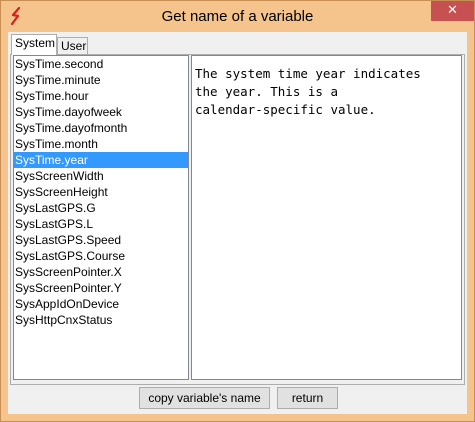 This screenshot has width=475, height=422. What do you see at coordinates (101, 96) in the screenshot?
I see `list-item: SysTime.hour` at bounding box center [101, 96].